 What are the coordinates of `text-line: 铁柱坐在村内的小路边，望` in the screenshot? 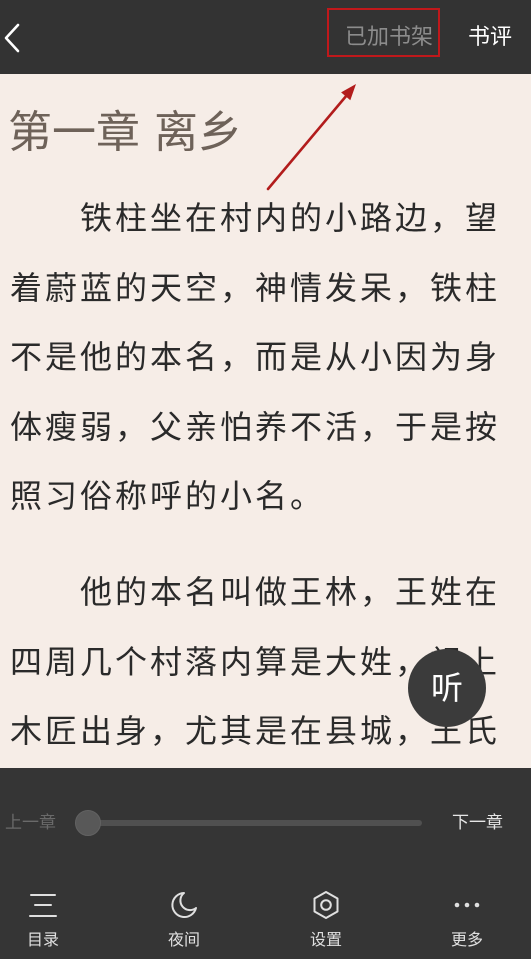 It's located at (290, 218).